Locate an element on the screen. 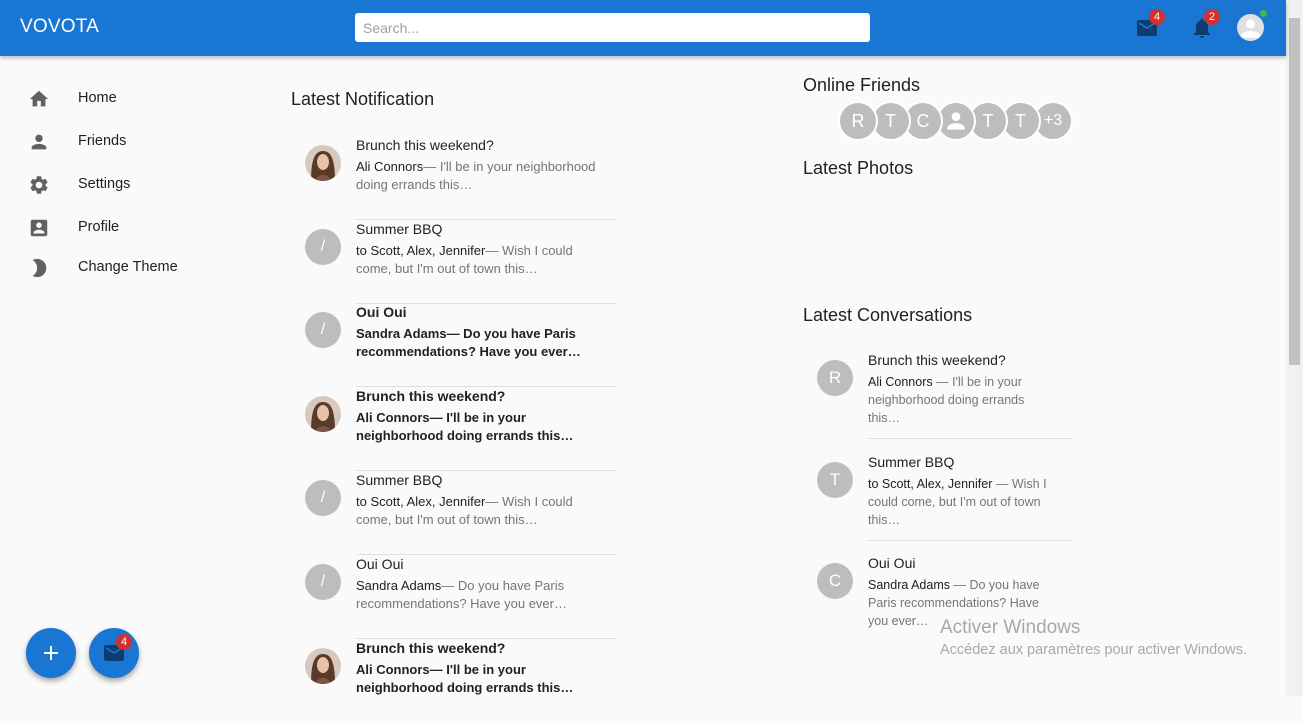 The height and width of the screenshot is (723, 1303). online-friends-title: Online Friends is located at coordinates (862, 85).